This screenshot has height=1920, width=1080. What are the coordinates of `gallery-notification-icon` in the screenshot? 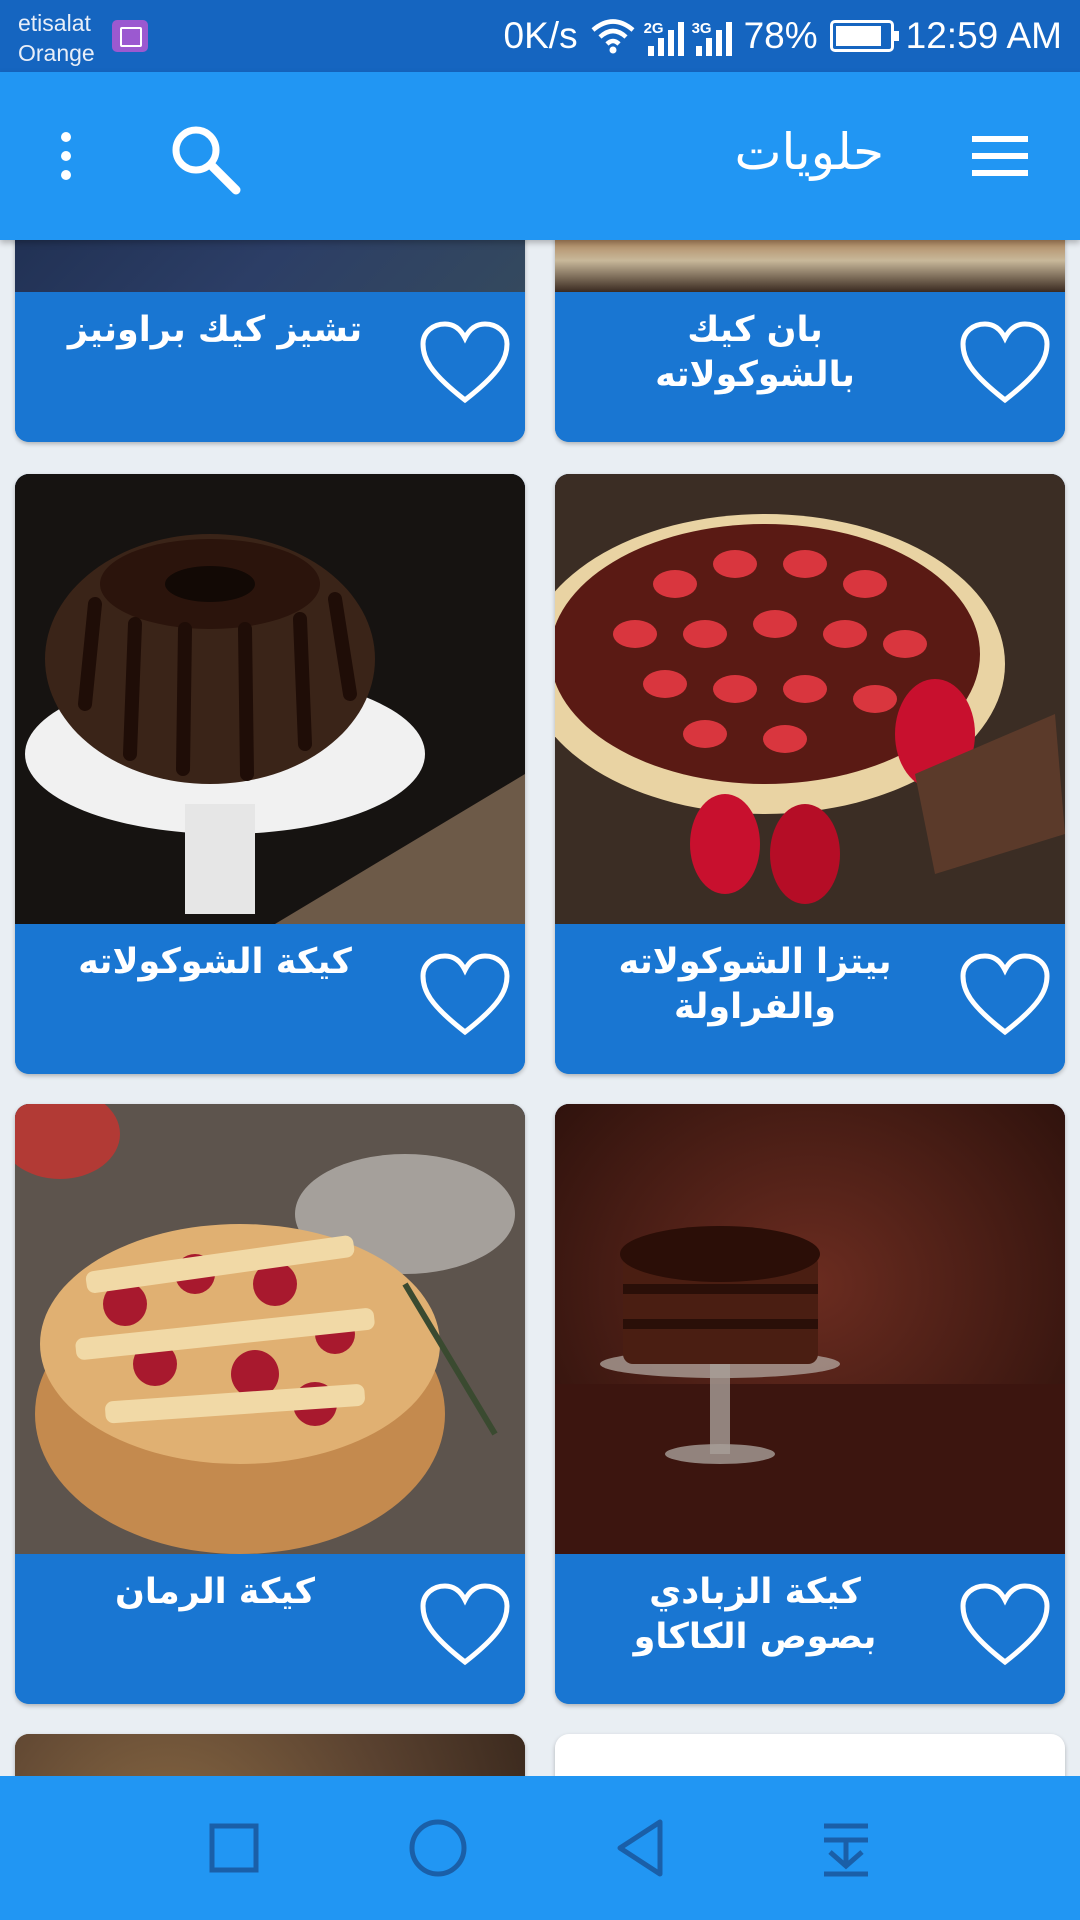 It's located at (130, 36).